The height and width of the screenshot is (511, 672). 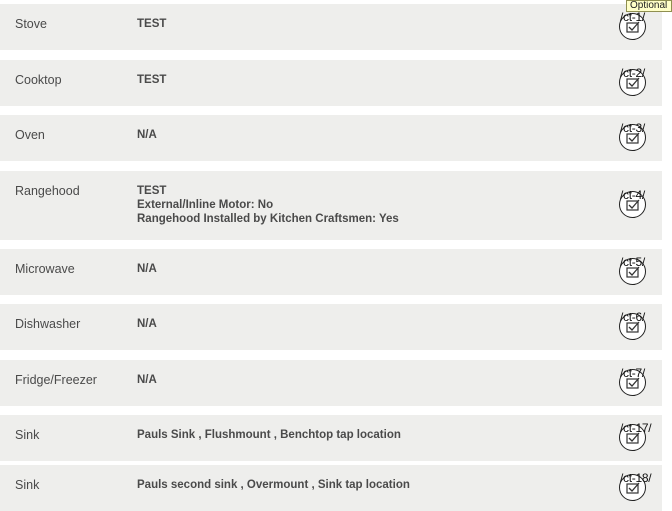 I want to click on row-code: /ct-17/, so click(x=636, y=428).